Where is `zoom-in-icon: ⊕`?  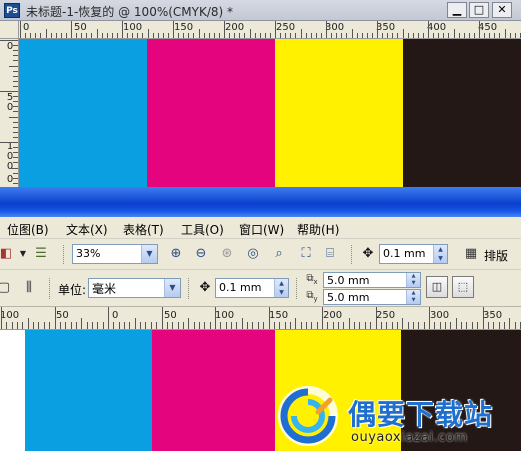
zoom-in-icon: ⊕ is located at coordinates (176, 254).